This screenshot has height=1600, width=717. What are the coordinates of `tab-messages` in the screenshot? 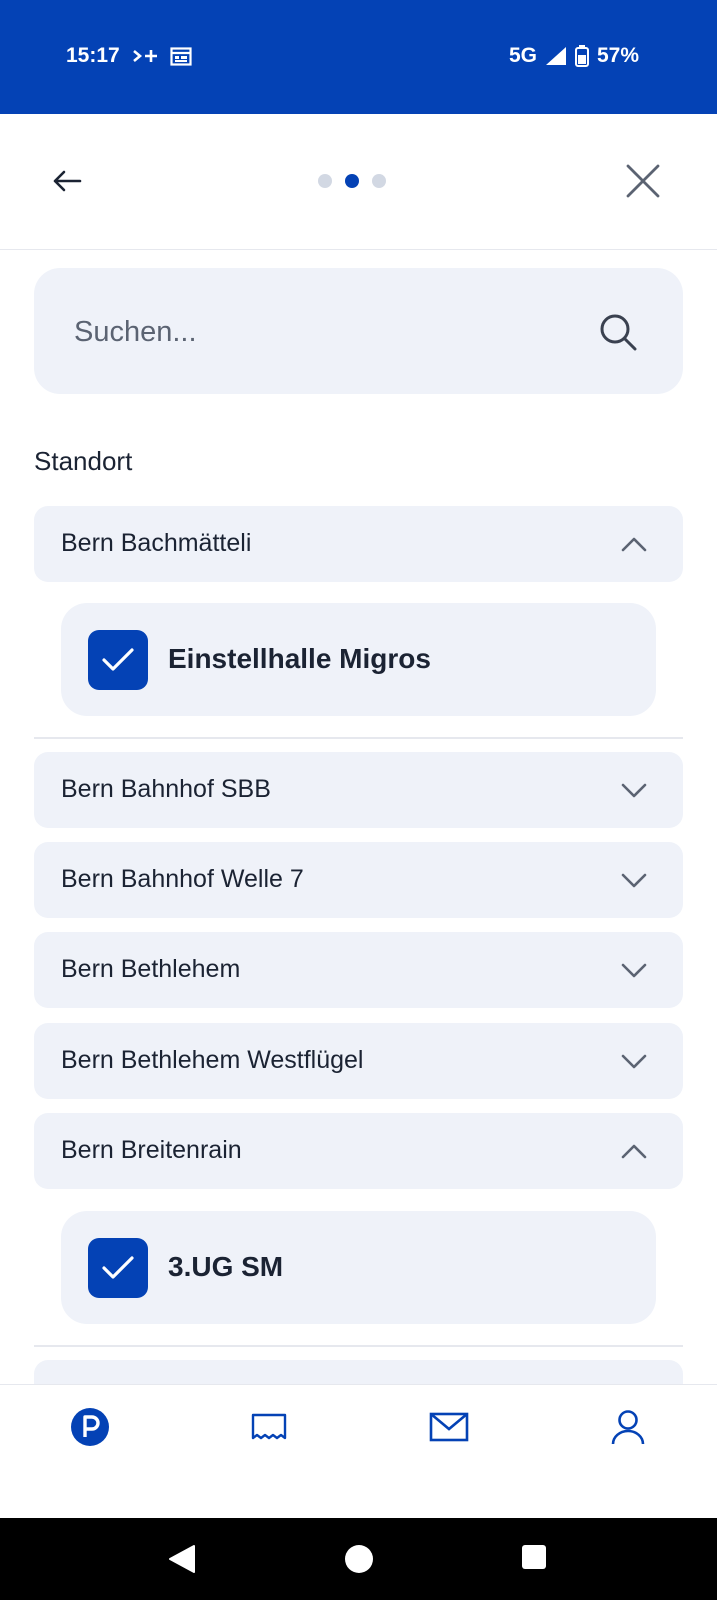 It's located at (449, 1427).